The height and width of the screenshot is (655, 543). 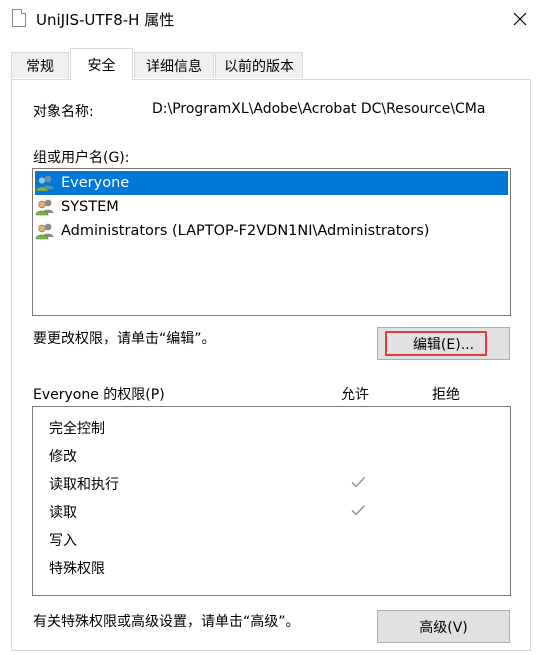 I want to click on deny-column-header: 拒绝, so click(x=446, y=395).